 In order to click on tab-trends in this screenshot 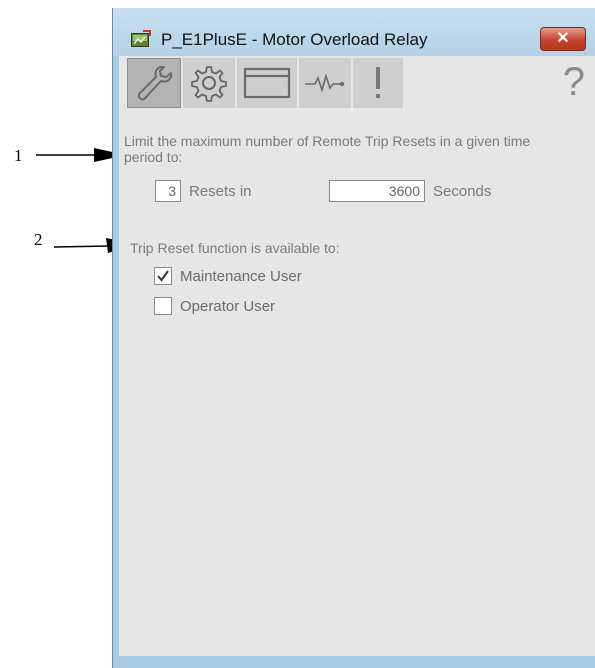, I will do `click(325, 83)`.